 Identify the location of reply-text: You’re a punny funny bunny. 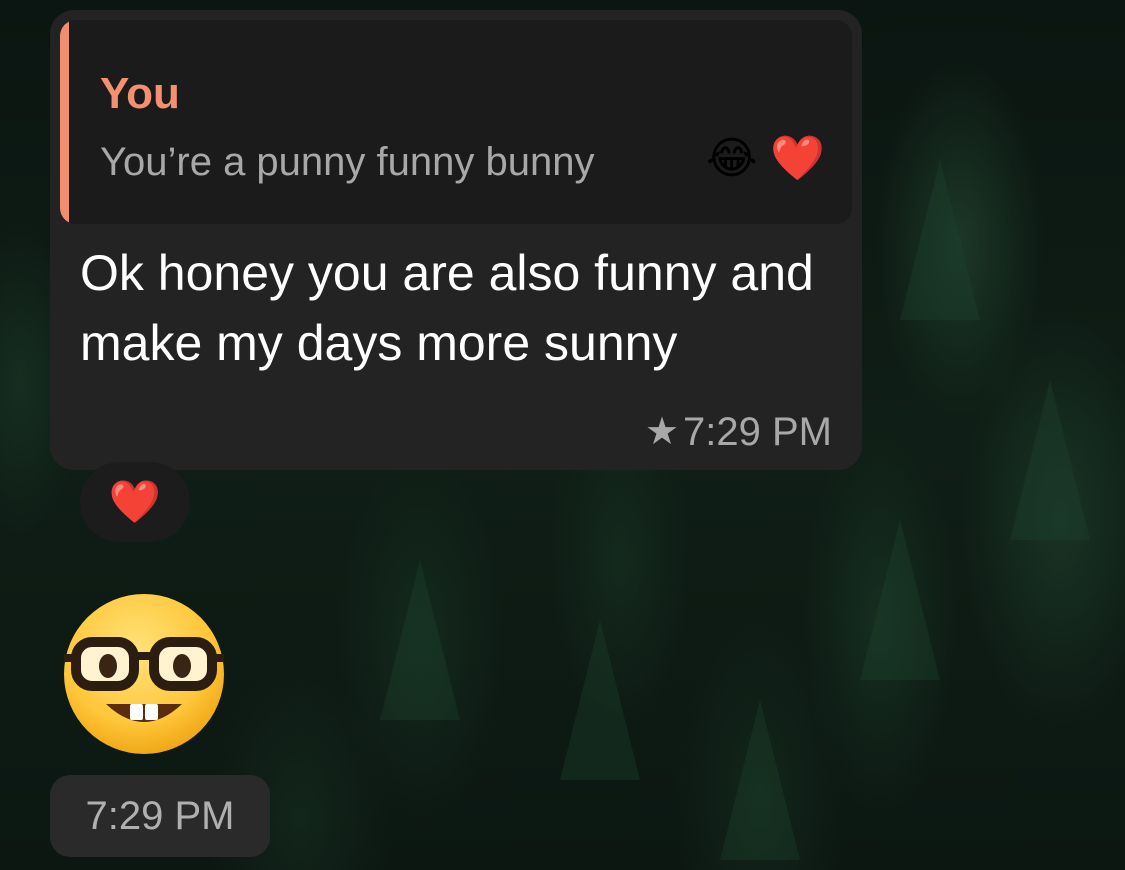
(347, 162).